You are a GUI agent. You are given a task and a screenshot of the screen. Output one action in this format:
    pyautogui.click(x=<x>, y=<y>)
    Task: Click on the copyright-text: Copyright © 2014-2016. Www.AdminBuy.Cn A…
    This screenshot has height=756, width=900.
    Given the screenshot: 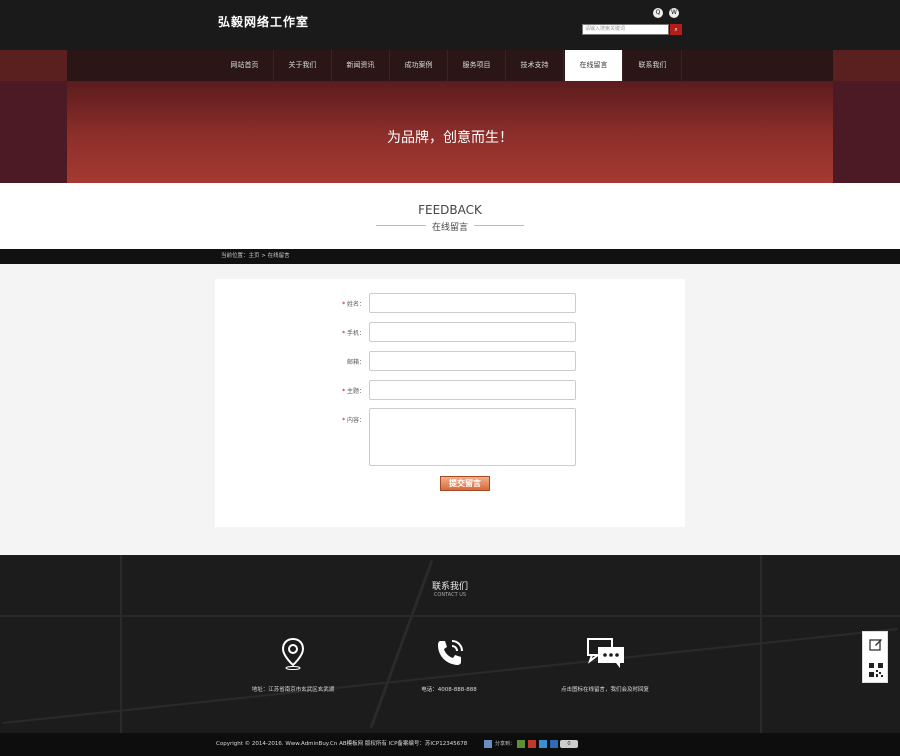 What is the action you would take?
    pyautogui.click(x=342, y=744)
    